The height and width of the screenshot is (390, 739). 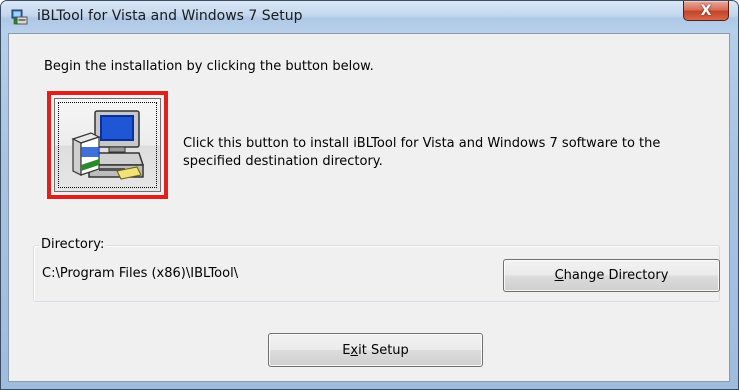 What do you see at coordinates (346, 350) in the screenshot?
I see `exit-label-start: E` at bounding box center [346, 350].